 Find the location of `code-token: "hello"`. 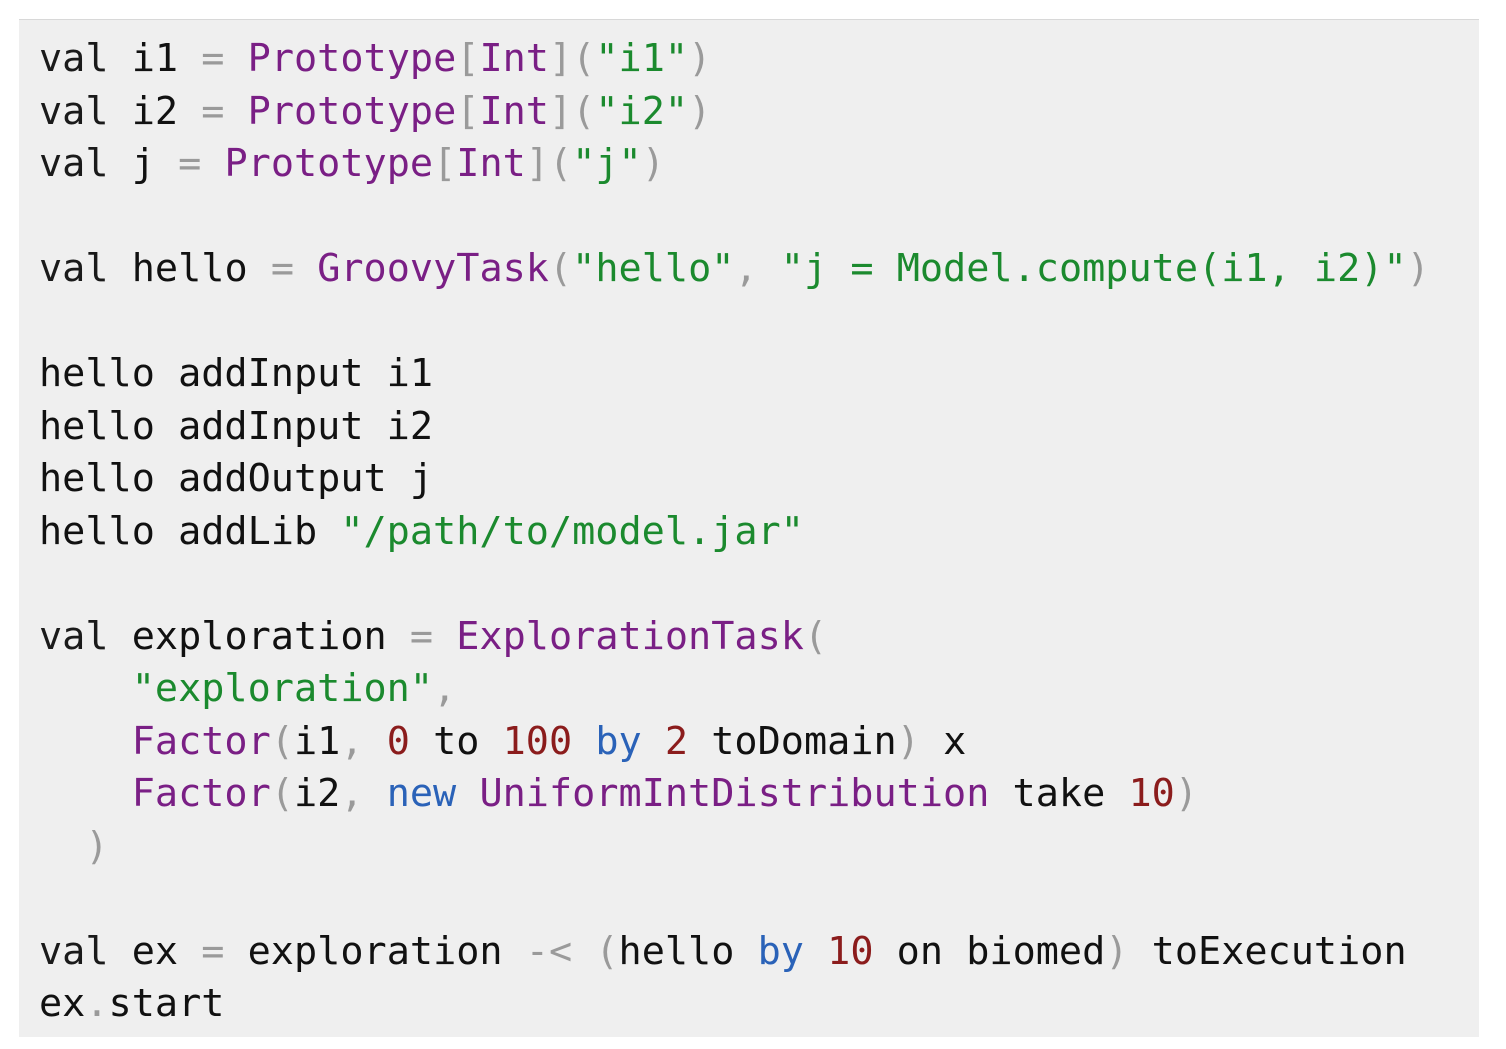

code-token: "hello" is located at coordinates (653, 268).